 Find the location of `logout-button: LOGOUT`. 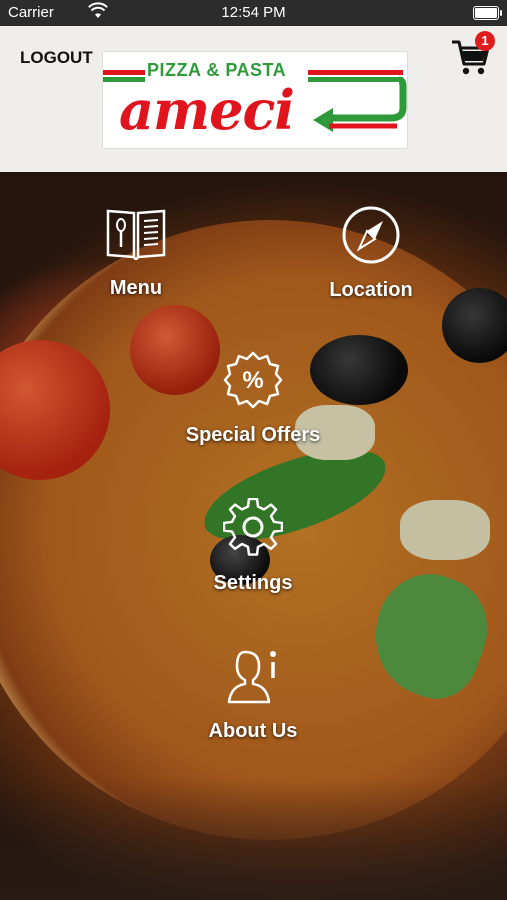

logout-button: LOGOUT is located at coordinates (56, 58).